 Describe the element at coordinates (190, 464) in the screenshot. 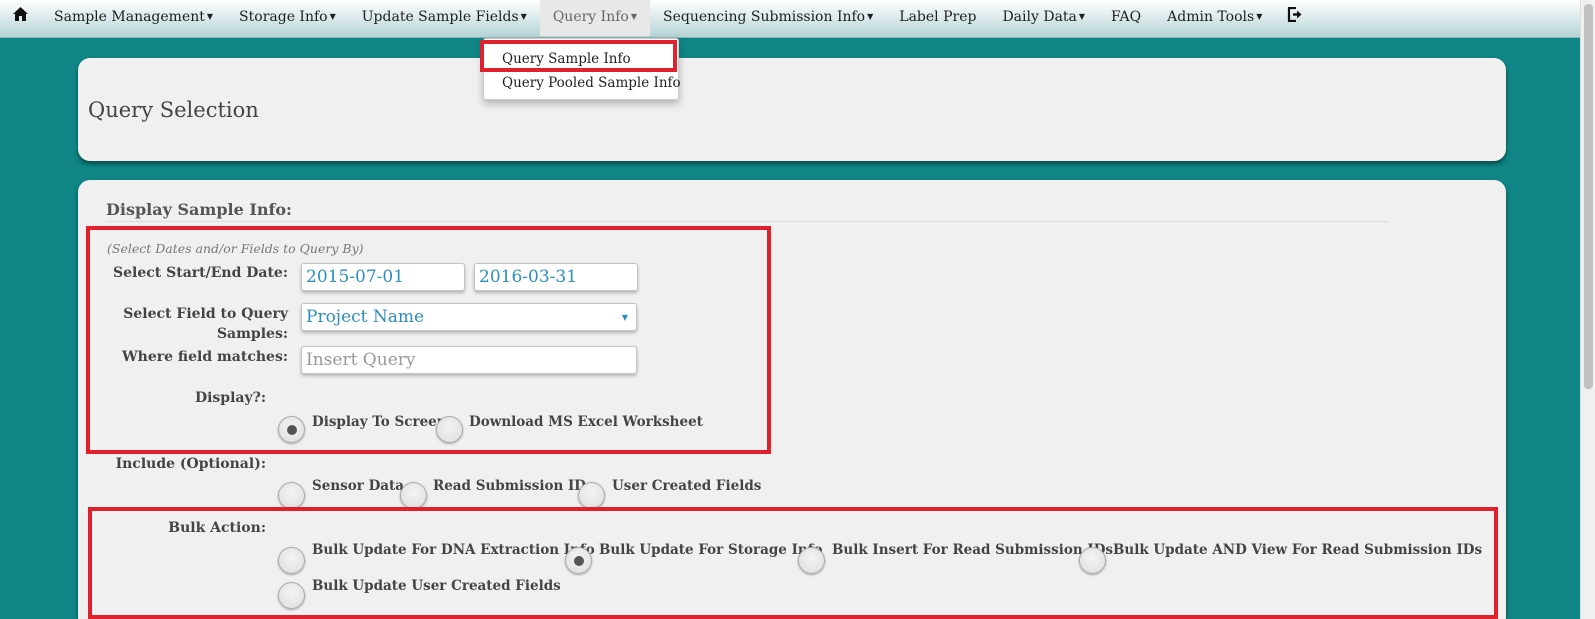

I see `include-label: Include (Optional):` at that location.